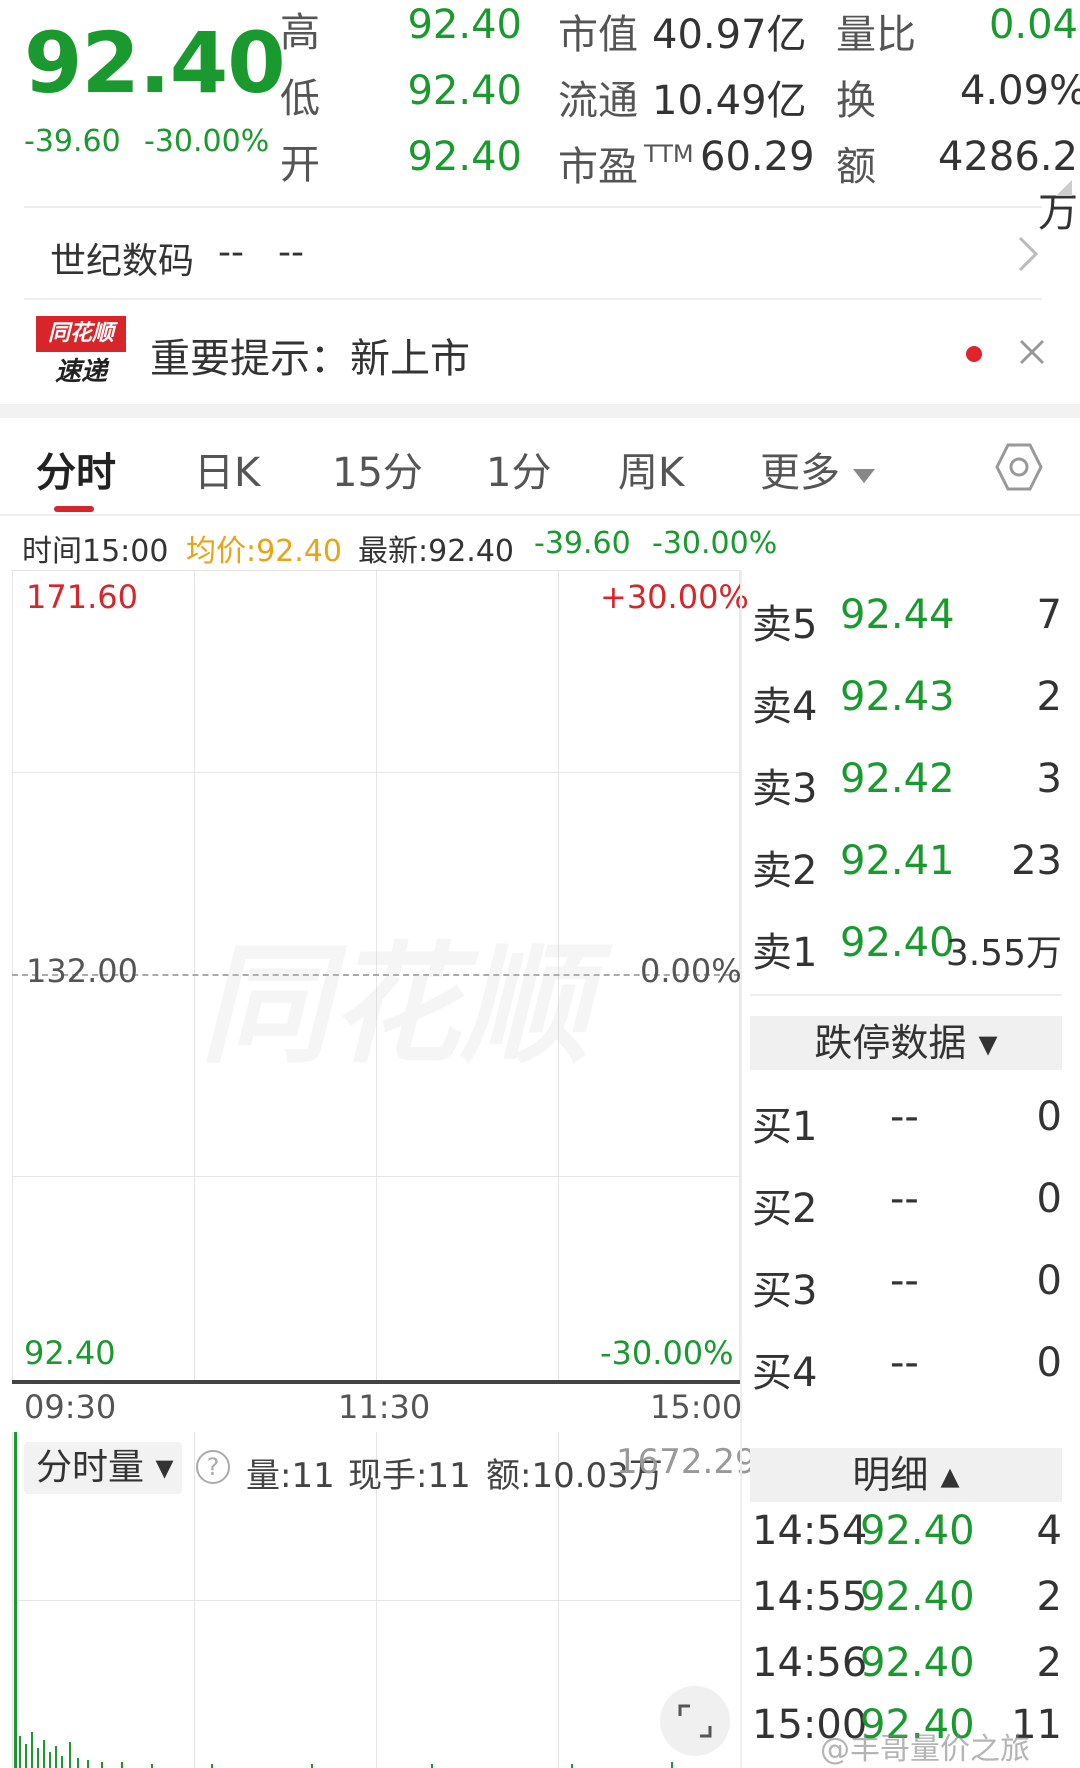  Describe the element at coordinates (231, 252) in the screenshot. I see `company-value-1: --` at that location.